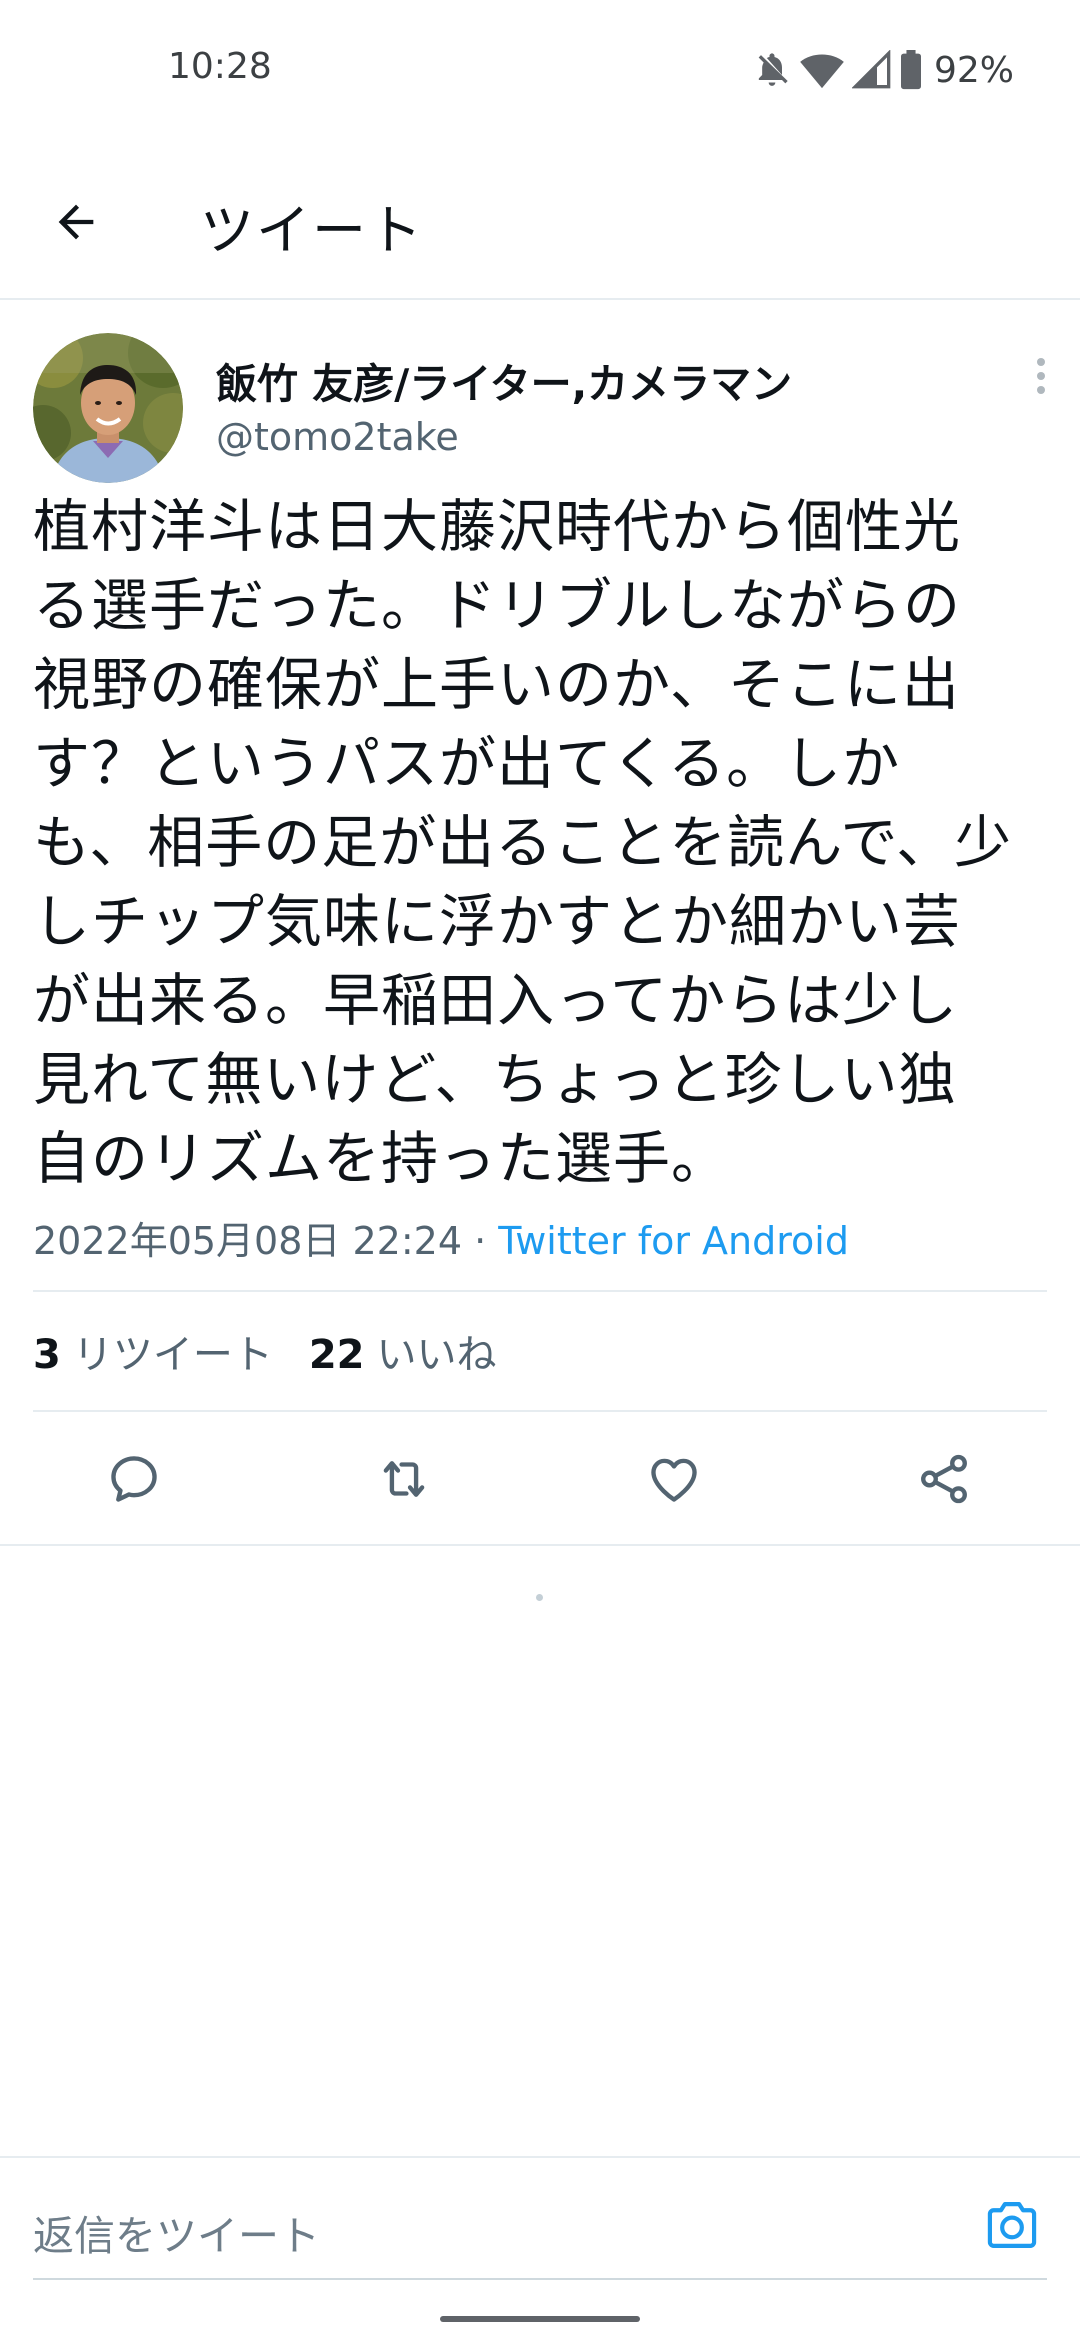  I want to click on tweet-text-line: しチップ気味に浮かすとか細かい芸, so click(497, 922).